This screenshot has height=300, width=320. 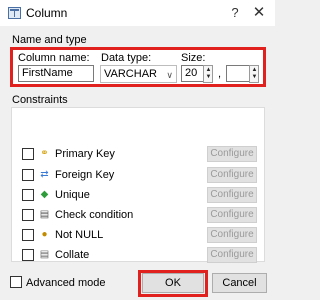 I want to click on collate-checkbox, so click(x=28, y=255).